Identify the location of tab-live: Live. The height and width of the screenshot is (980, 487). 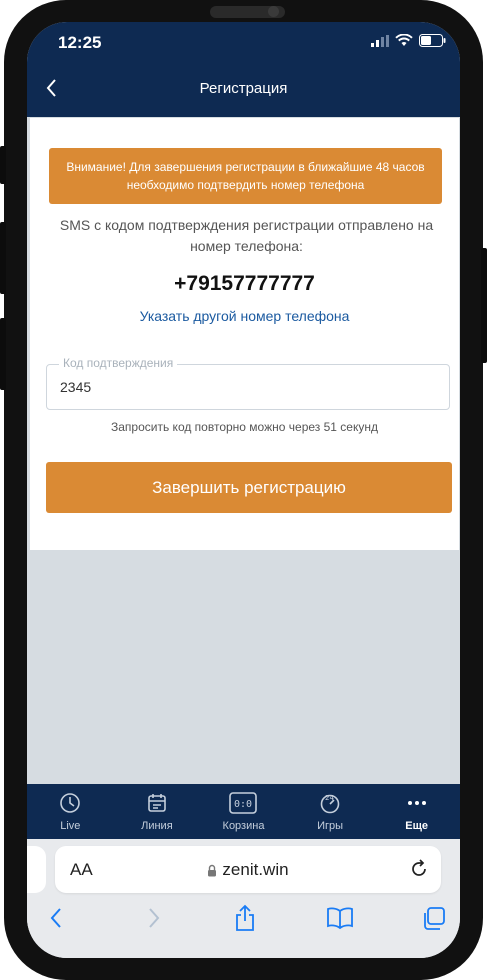
(70, 811).